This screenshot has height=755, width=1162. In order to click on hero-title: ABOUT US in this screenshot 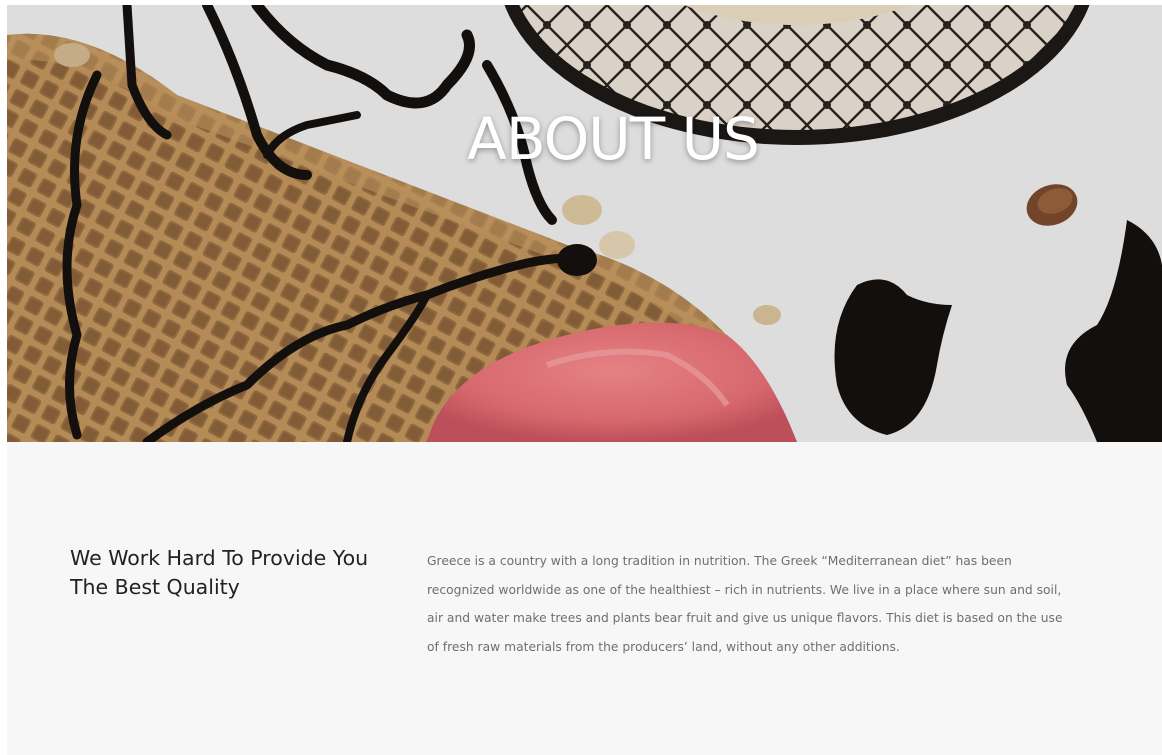, I will do `click(613, 139)`.